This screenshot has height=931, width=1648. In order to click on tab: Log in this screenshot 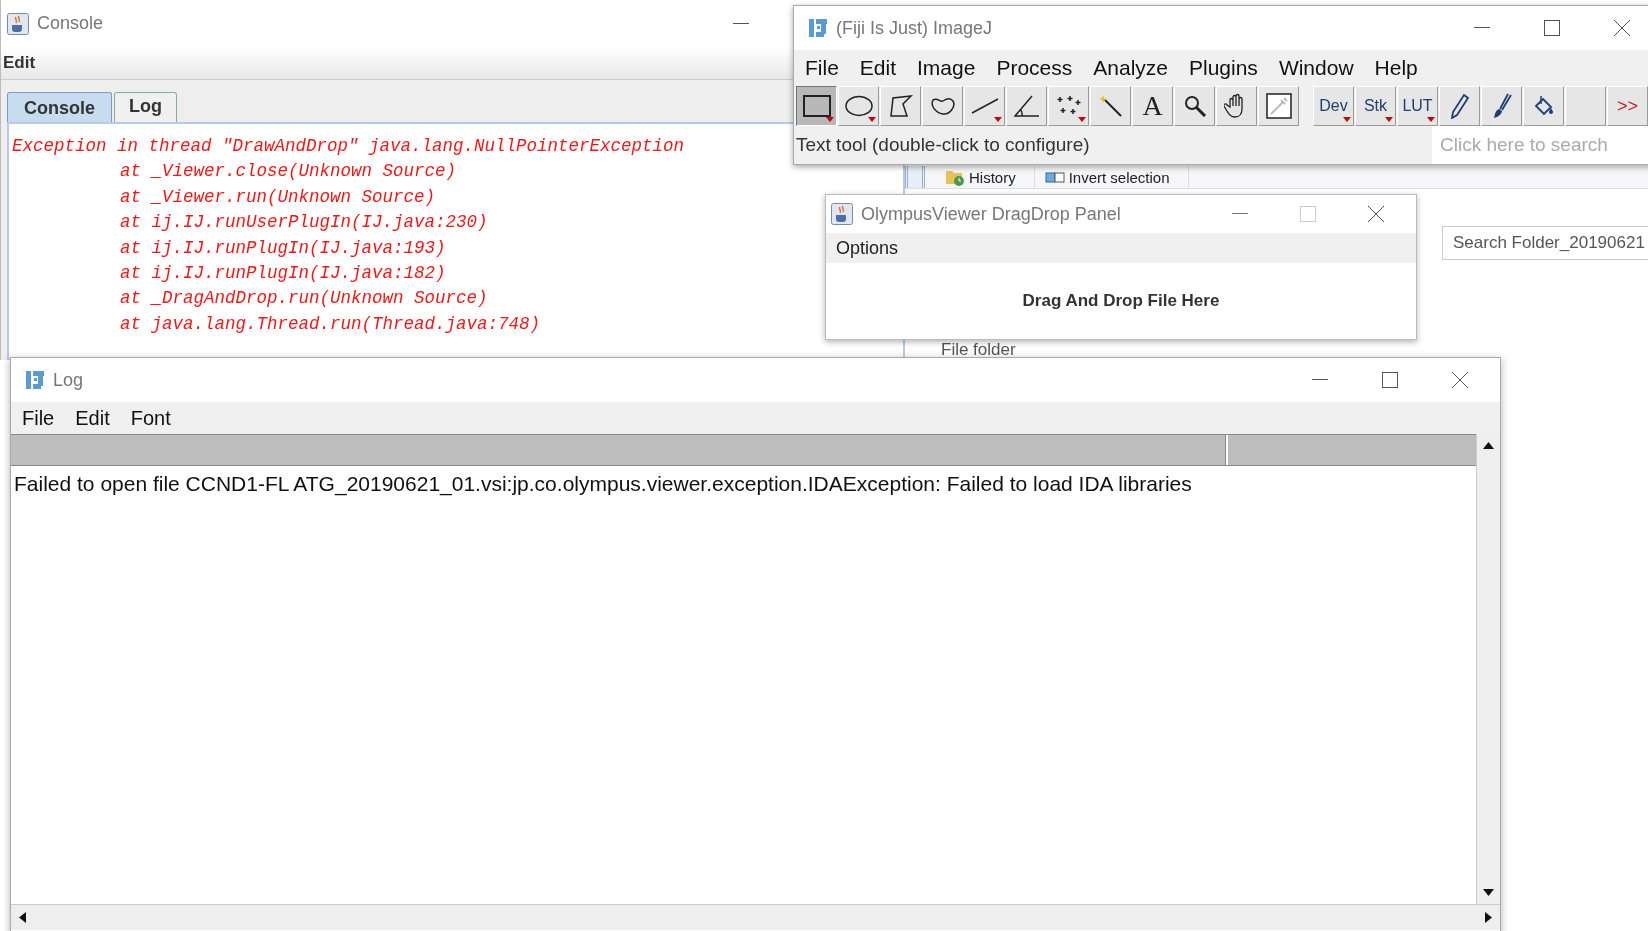, I will do `click(145, 107)`.